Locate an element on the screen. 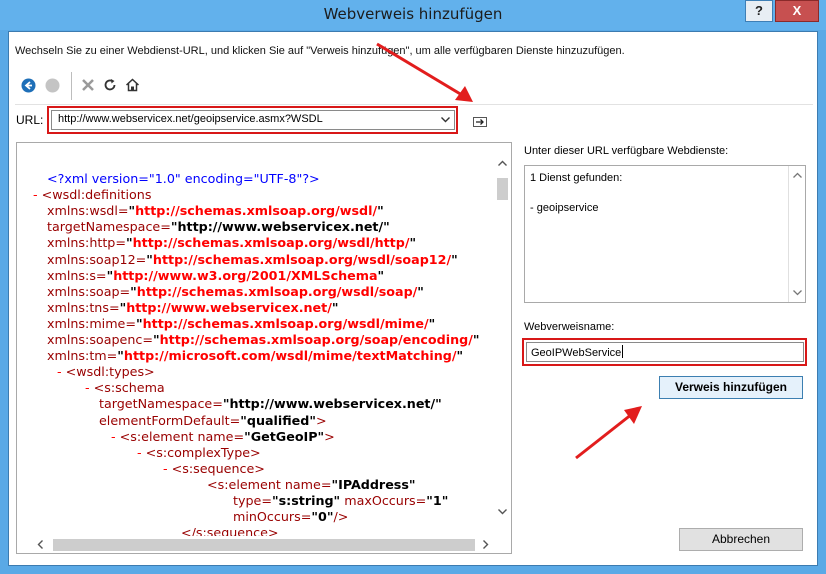  back-icon is located at coordinates (28, 85).